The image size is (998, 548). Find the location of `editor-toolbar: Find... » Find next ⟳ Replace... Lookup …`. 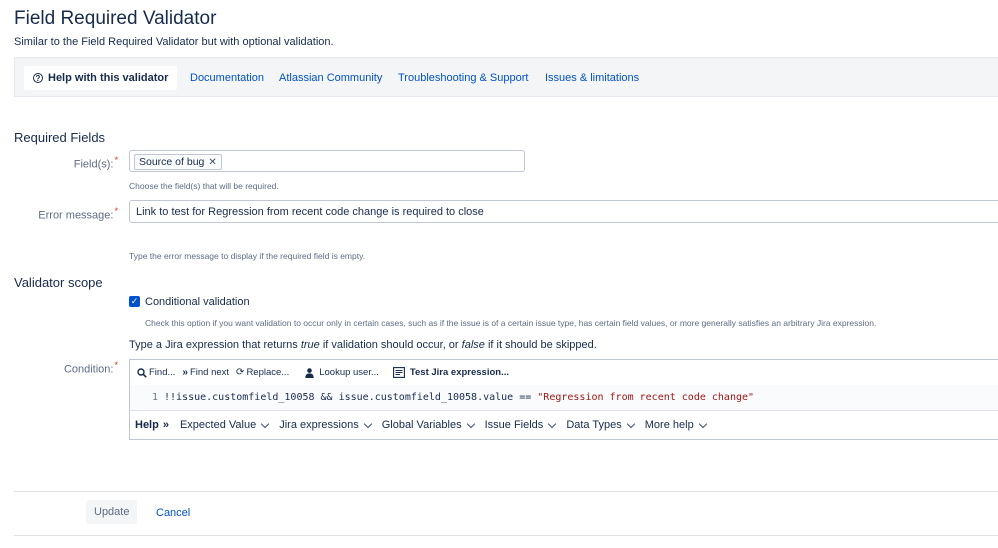

editor-toolbar: Find... » Find next ⟳ Replace... Lookup … is located at coordinates (564, 373).